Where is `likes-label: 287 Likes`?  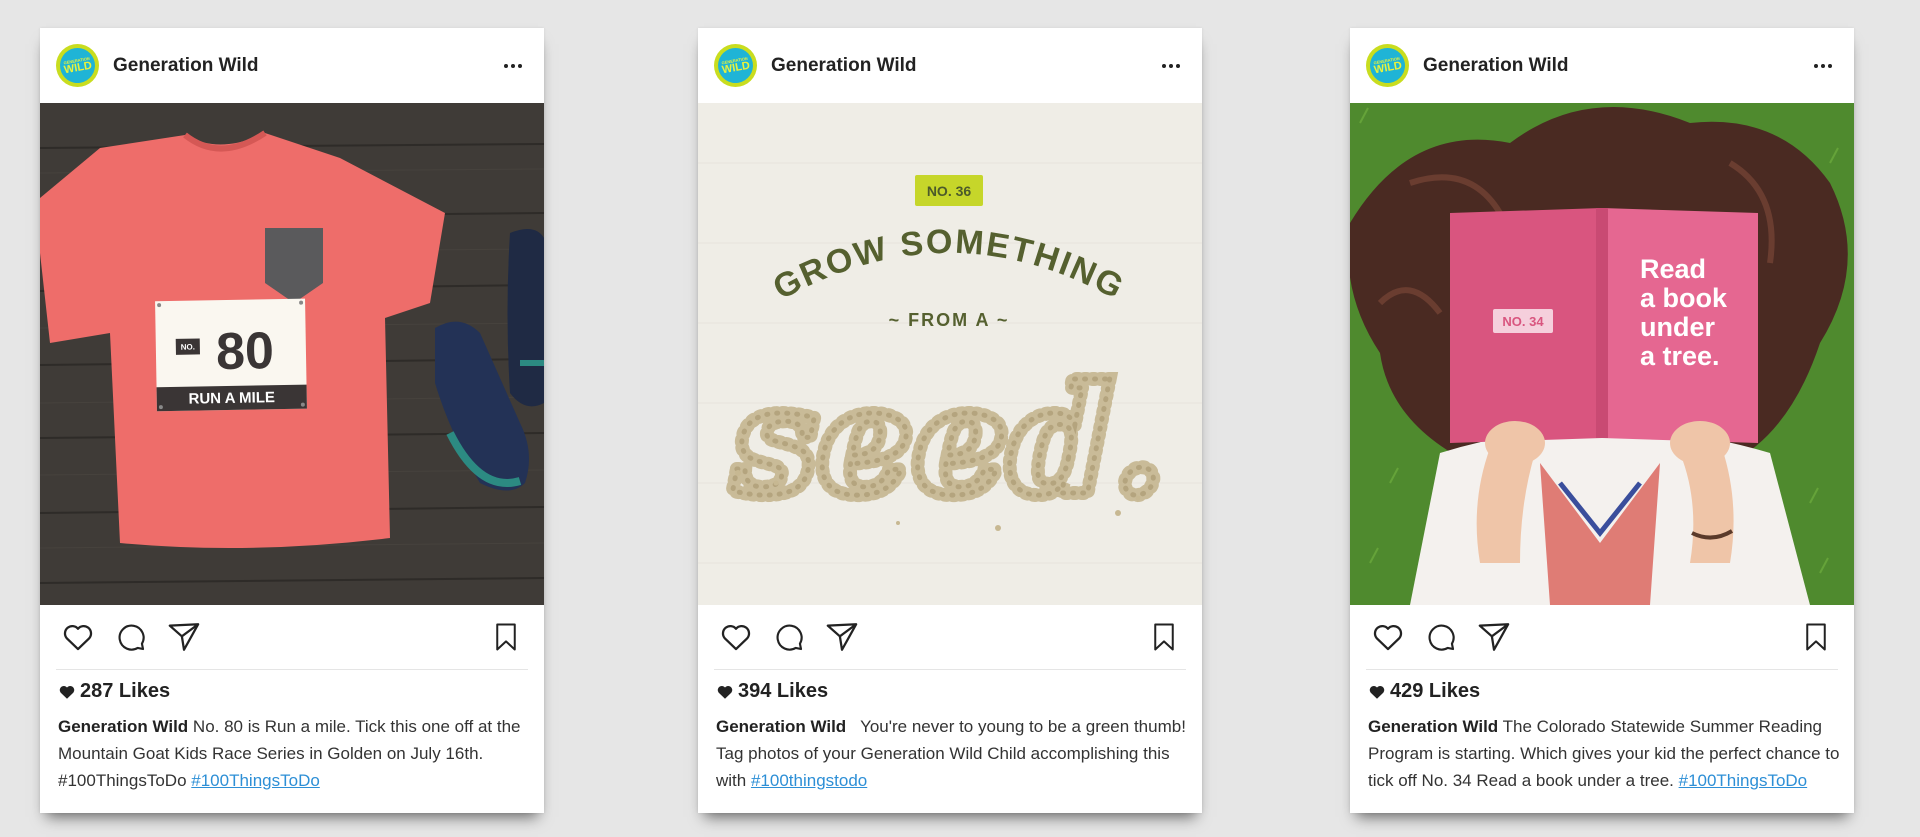 likes-label: 287 Likes is located at coordinates (125, 691).